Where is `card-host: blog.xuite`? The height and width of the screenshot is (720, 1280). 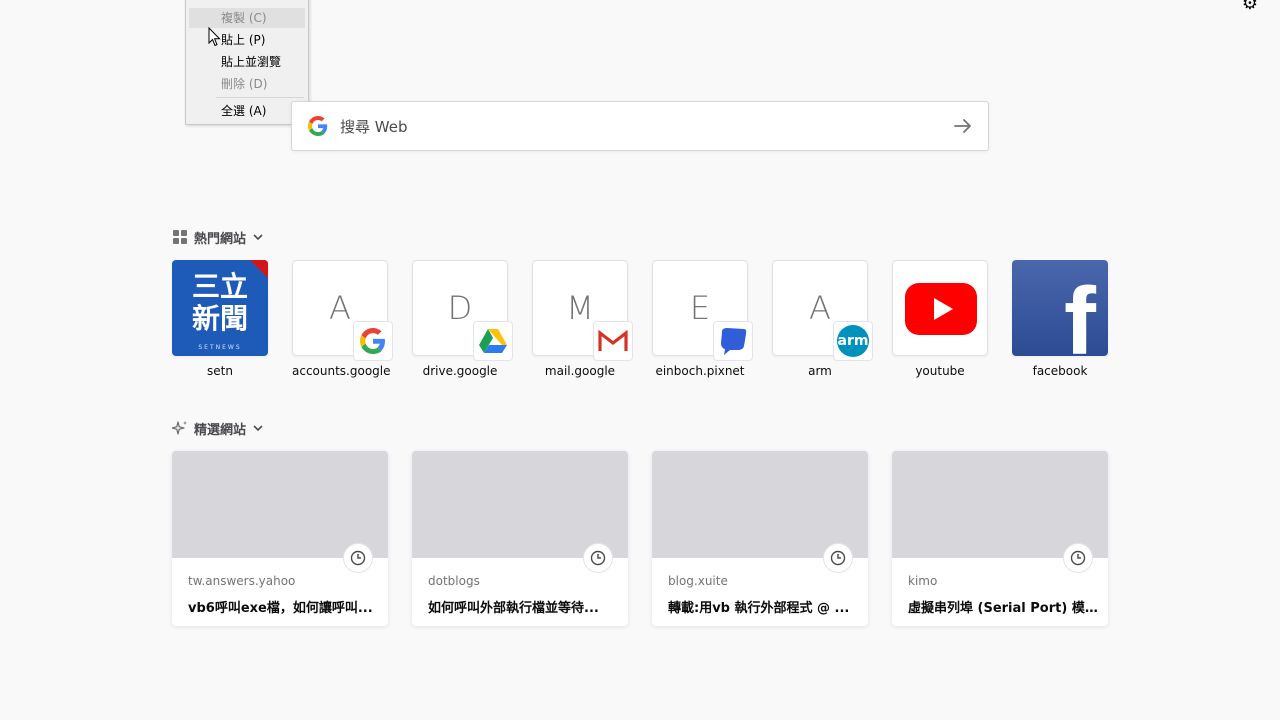 card-host: blog.xuite is located at coordinates (698, 581).